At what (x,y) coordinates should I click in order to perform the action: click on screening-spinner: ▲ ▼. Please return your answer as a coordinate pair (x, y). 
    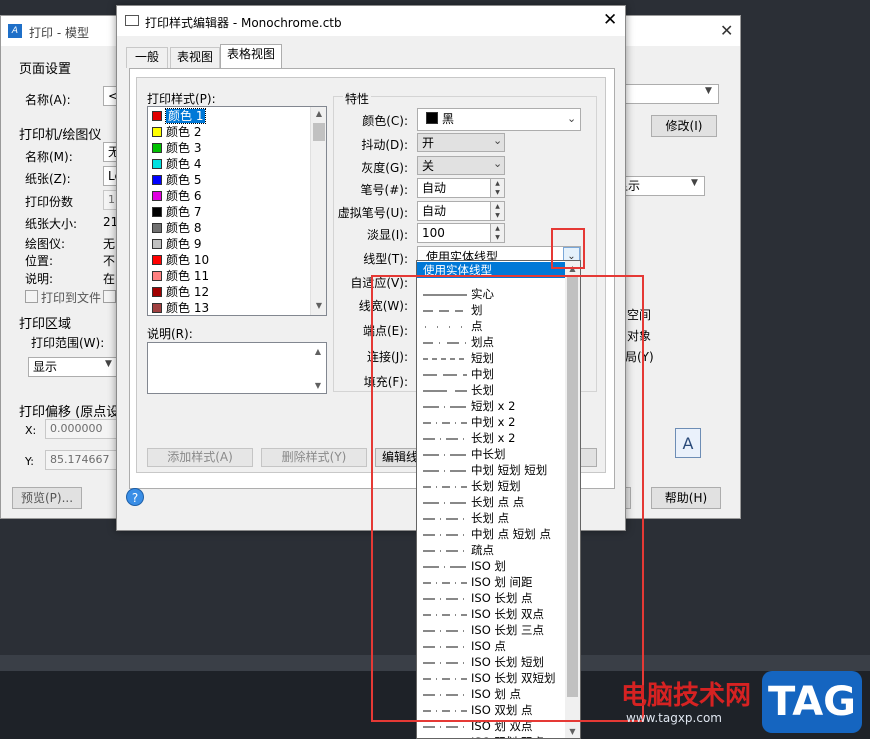
    Looking at the image, I should click on (497, 233).